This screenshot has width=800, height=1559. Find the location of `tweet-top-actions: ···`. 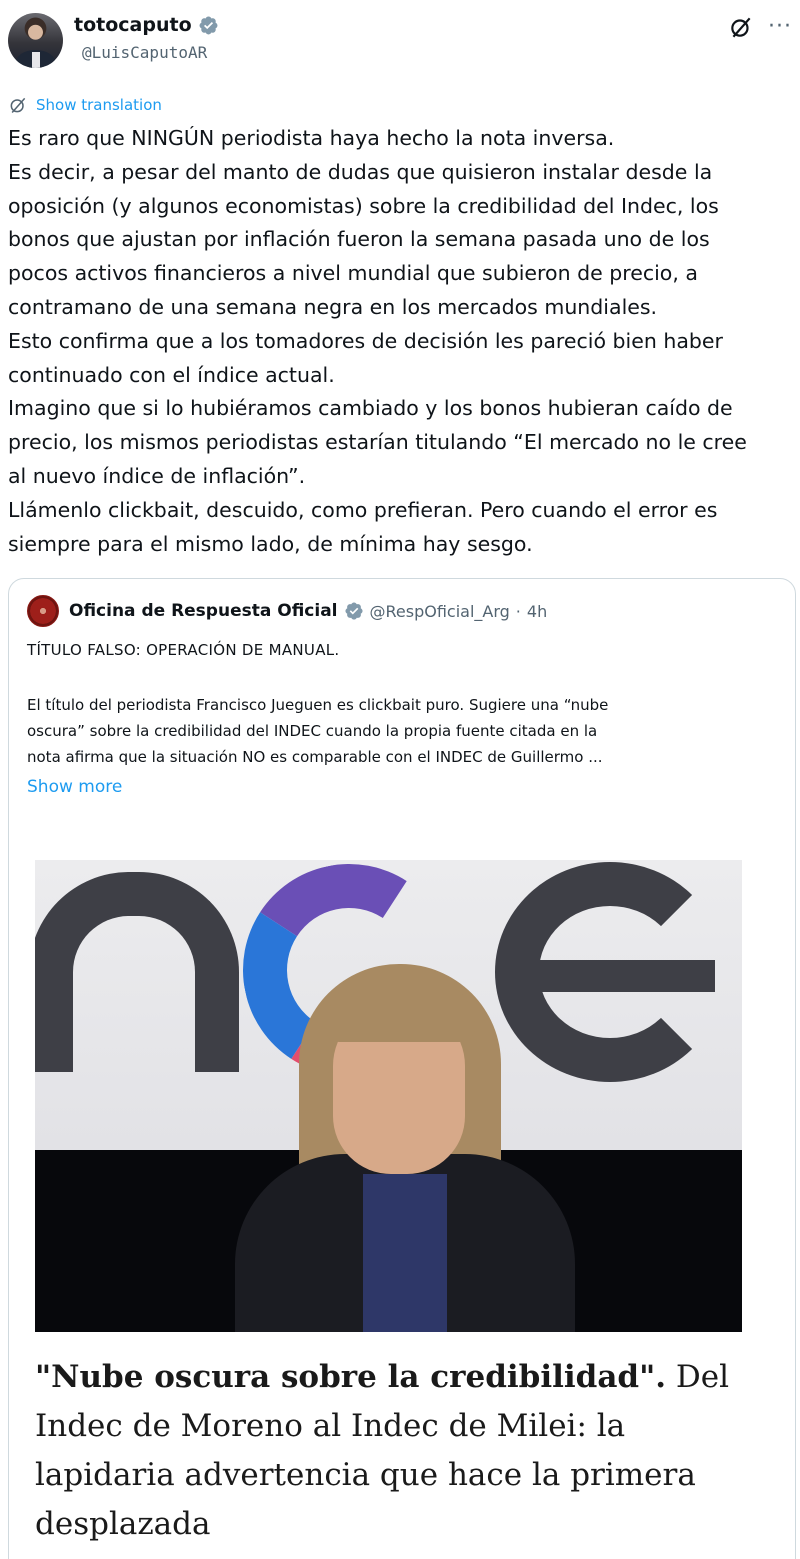

tweet-top-actions: ··· is located at coordinates (760, 27).